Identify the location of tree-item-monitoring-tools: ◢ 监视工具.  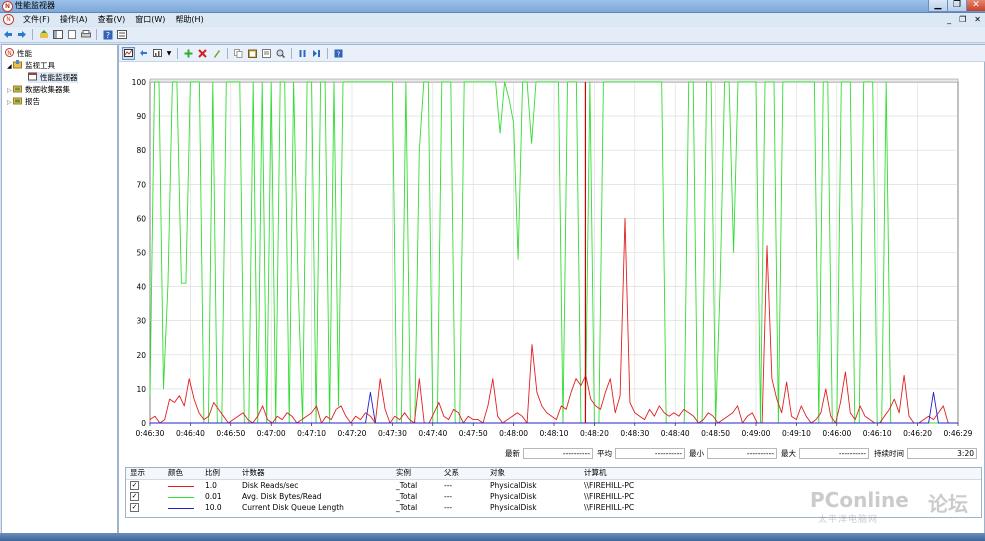
(31, 65).